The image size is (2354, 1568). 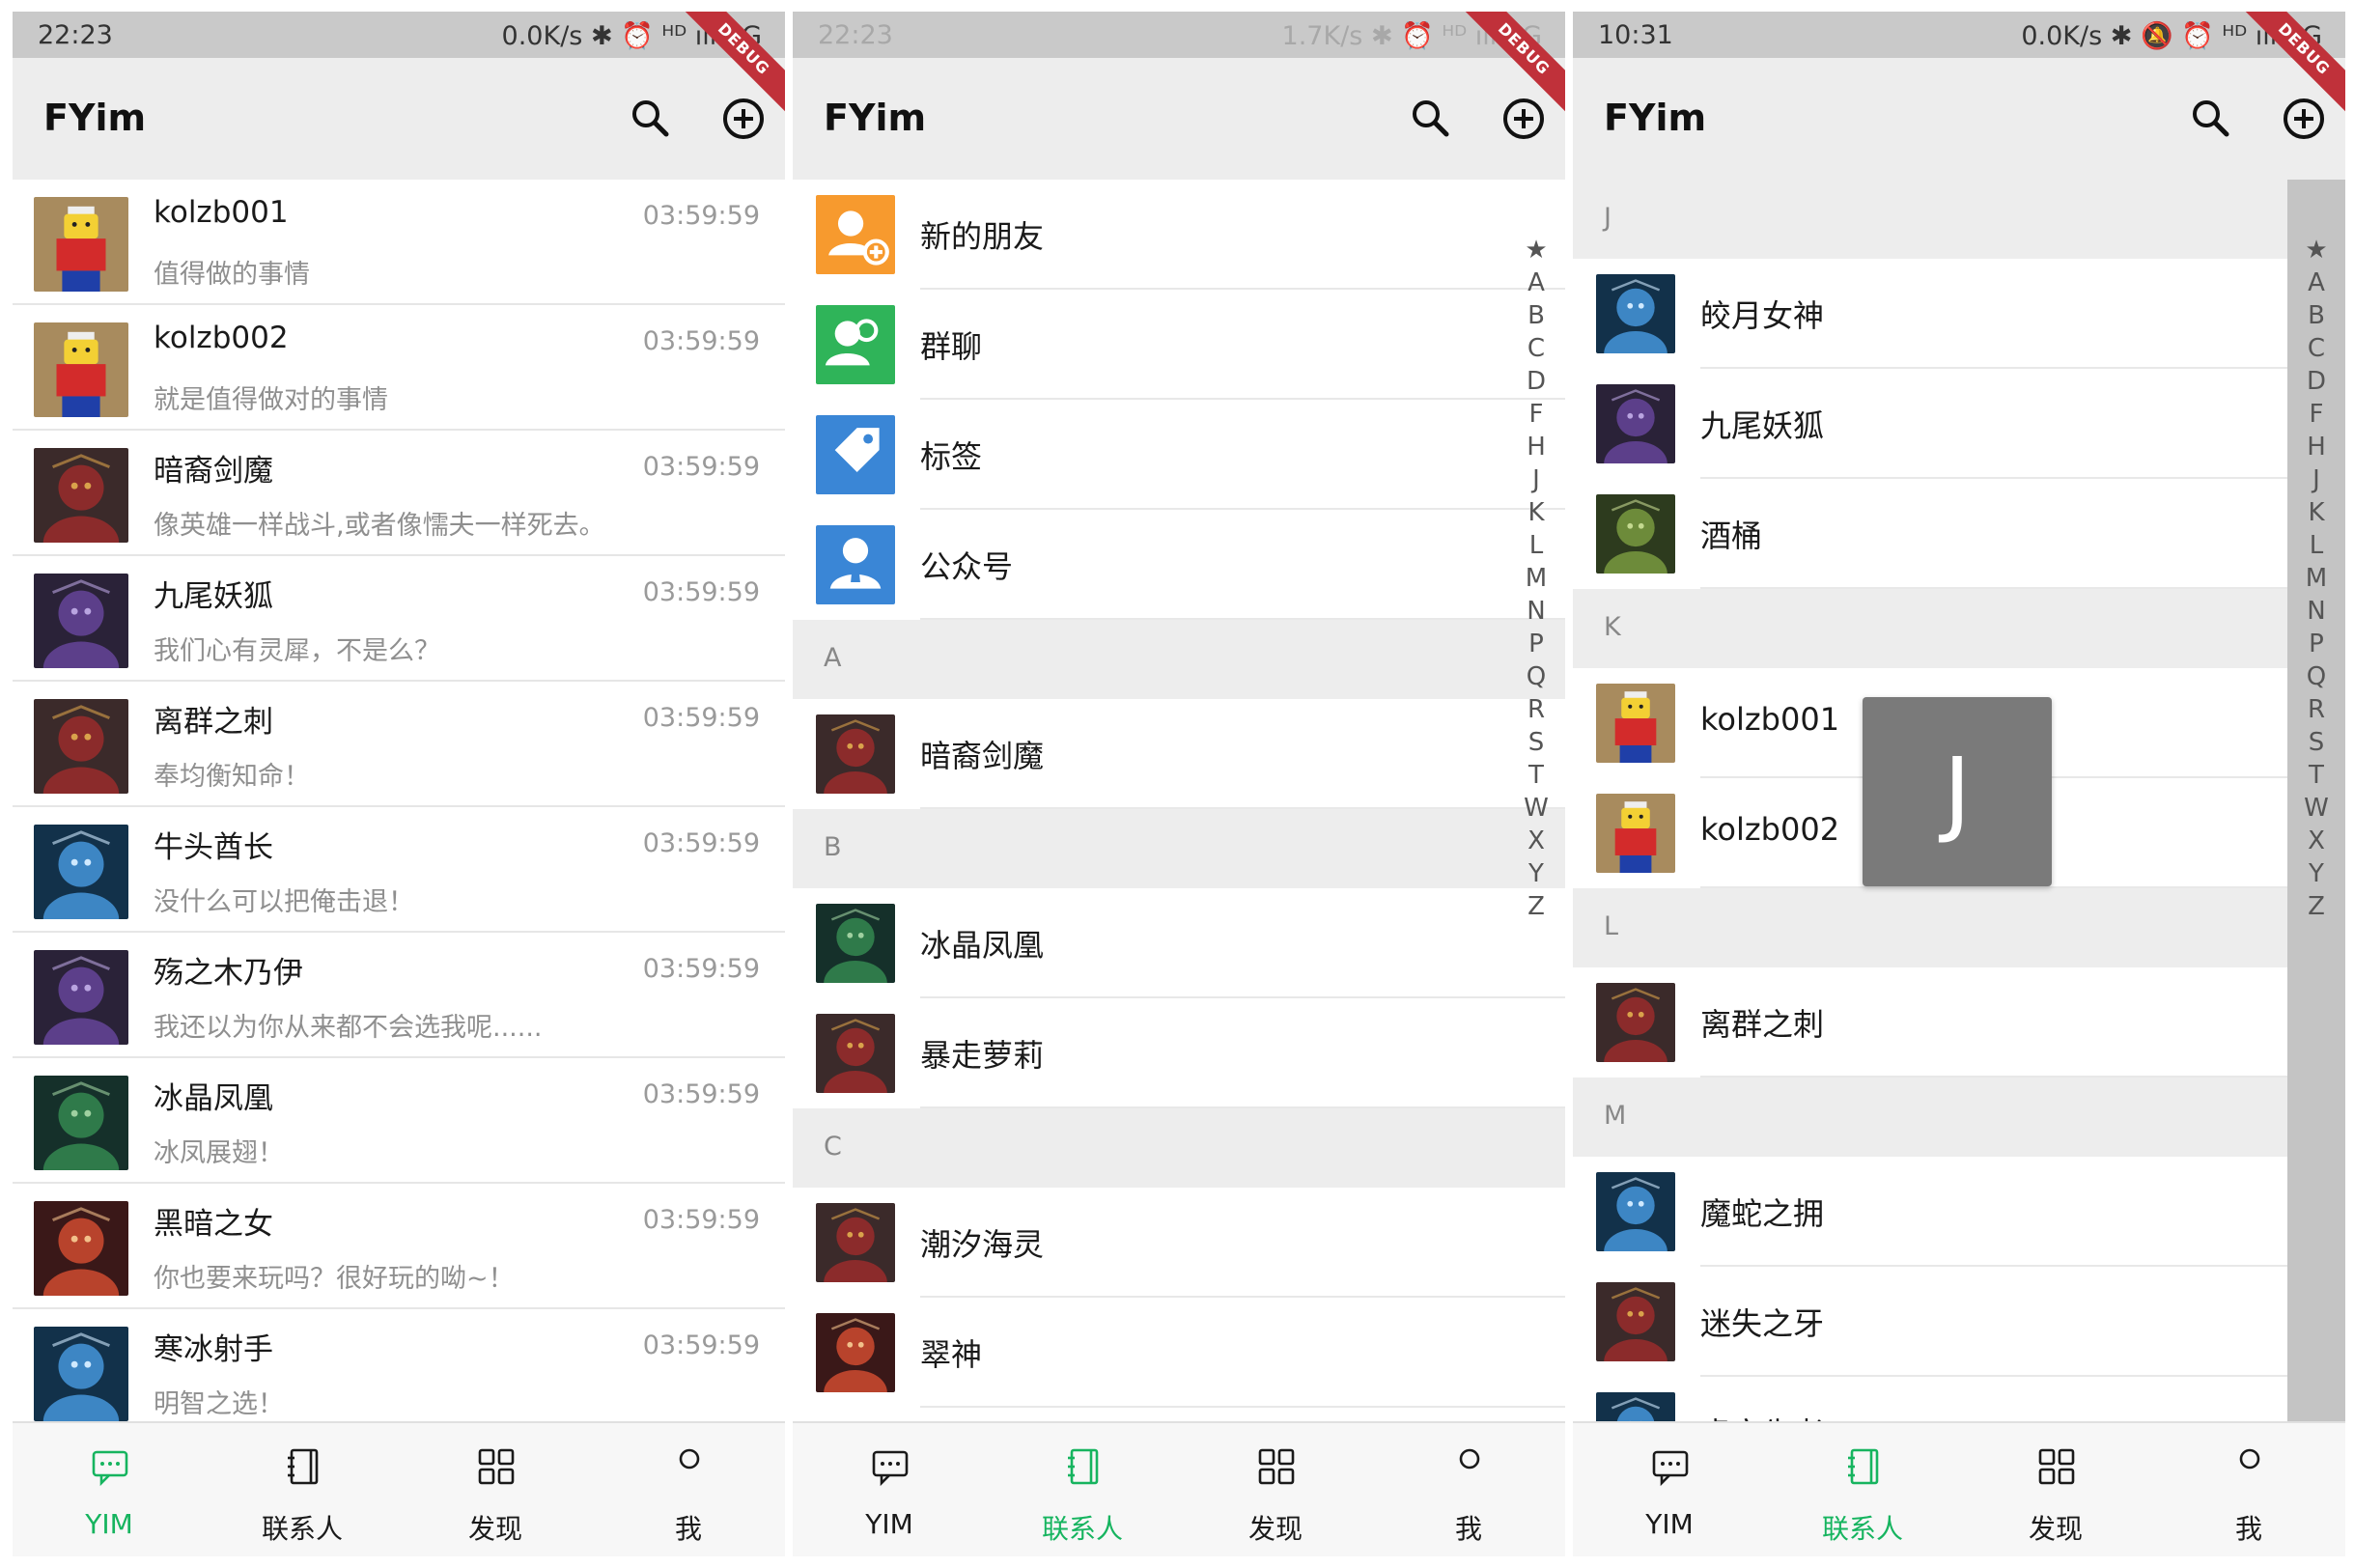 What do you see at coordinates (1179, 754) in the screenshot?
I see `contact-list-item: 暗裔剑魔` at bounding box center [1179, 754].